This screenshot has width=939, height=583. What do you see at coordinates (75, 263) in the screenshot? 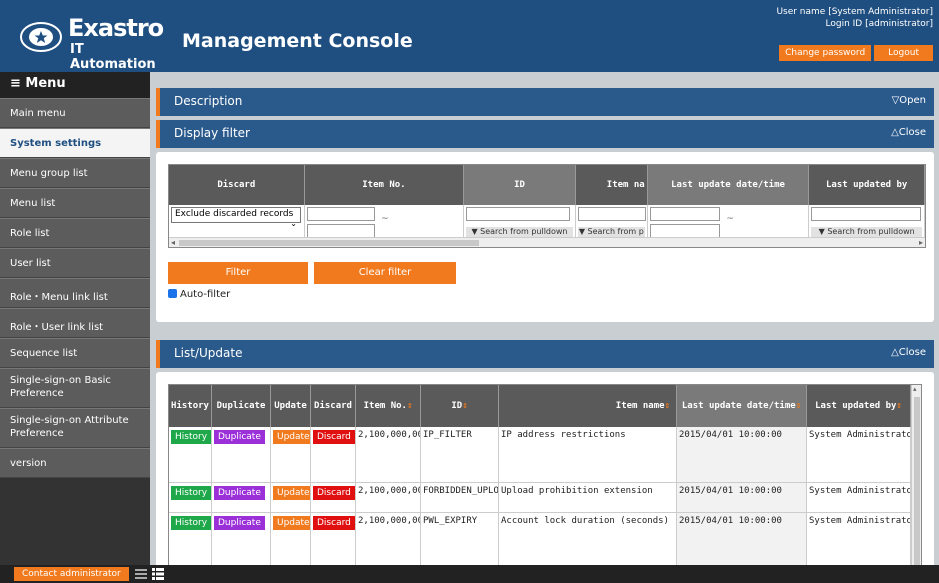
I see `sidebar-item-user-list: User list` at bounding box center [75, 263].